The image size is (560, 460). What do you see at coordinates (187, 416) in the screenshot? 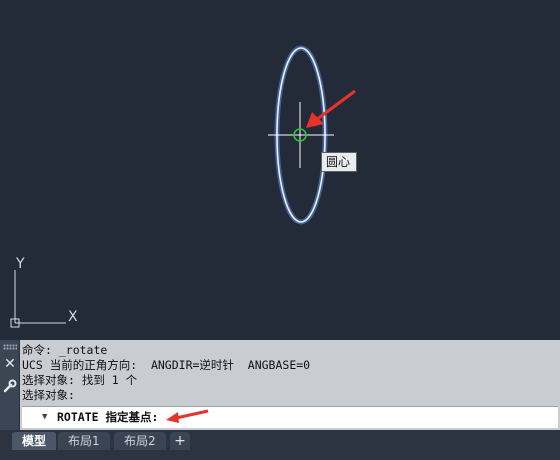
I see `red-arrow-prompt-icon` at bounding box center [187, 416].